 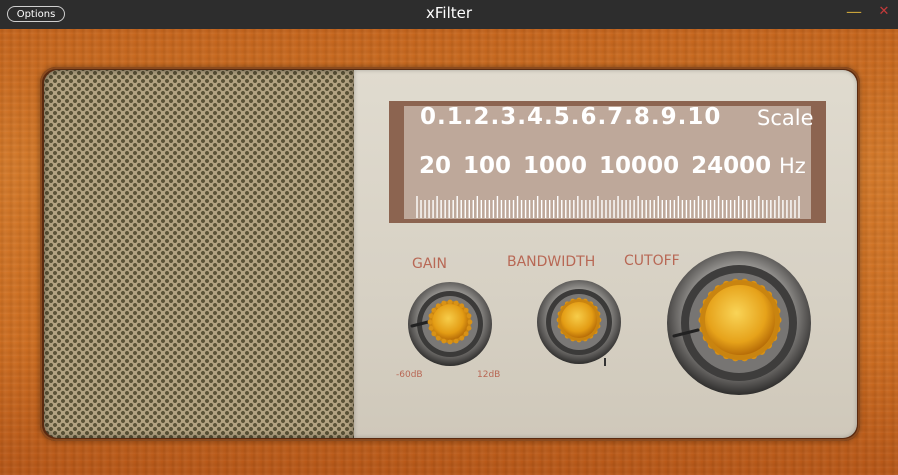 What do you see at coordinates (608, 207) in the screenshot?
I see `frequency-tick-marks` at bounding box center [608, 207].